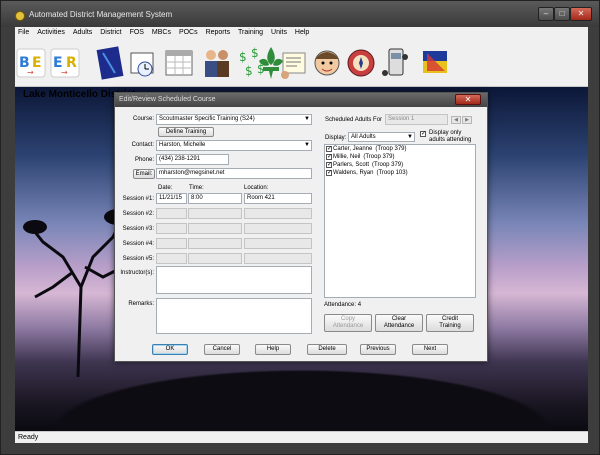 Image resolution: width=600 pixels, height=455 pixels. Describe the element at coordinates (456, 120) in the screenshot. I see `chevron-left-icon: ◀` at that location.